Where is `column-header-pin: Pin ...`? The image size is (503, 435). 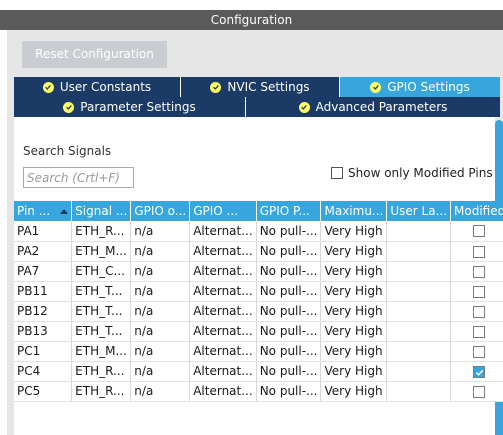 column-header-pin: Pin ... is located at coordinates (43, 211).